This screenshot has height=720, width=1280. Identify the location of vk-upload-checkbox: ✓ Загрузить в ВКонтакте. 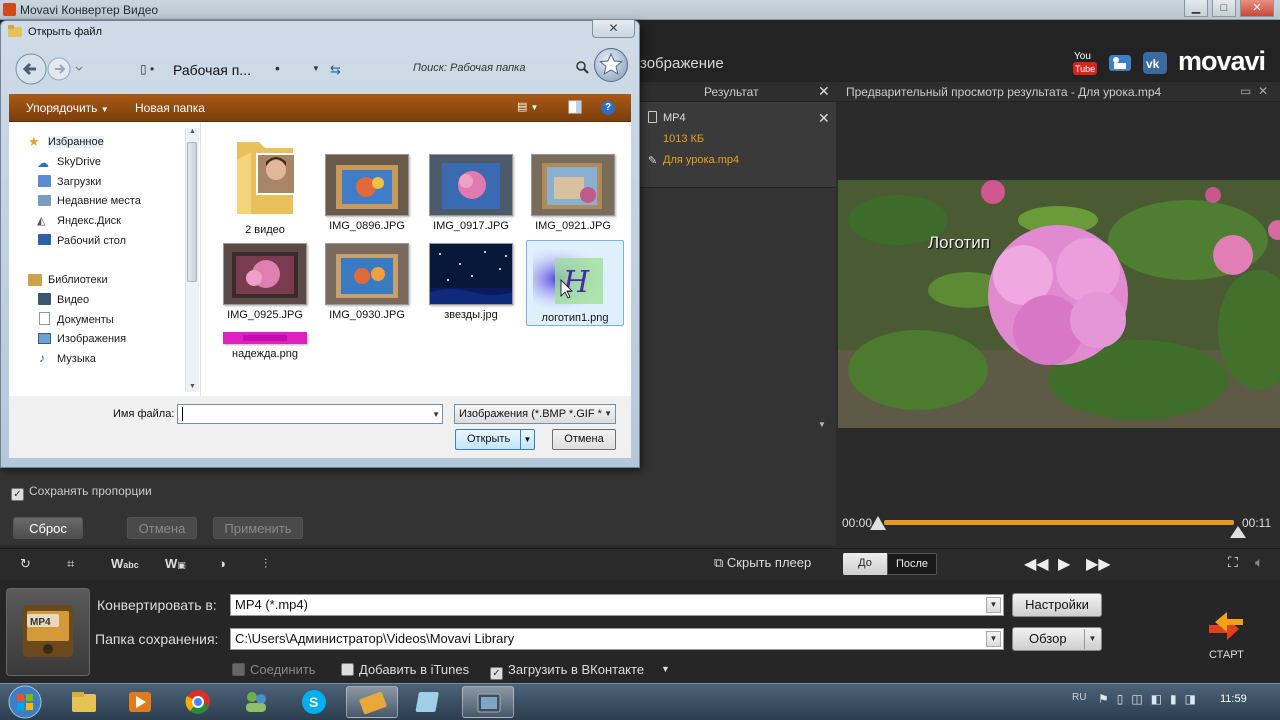
(567, 671).